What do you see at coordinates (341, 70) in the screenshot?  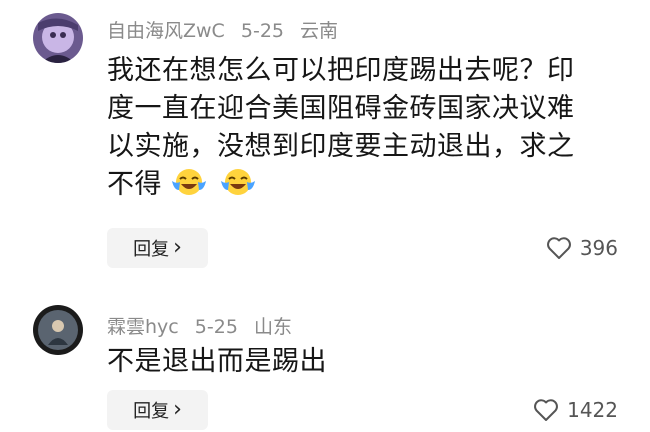 I see `comment-line: 我还在想怎么可以把印度踢出去呢？印` at bounding box center [341, 70].